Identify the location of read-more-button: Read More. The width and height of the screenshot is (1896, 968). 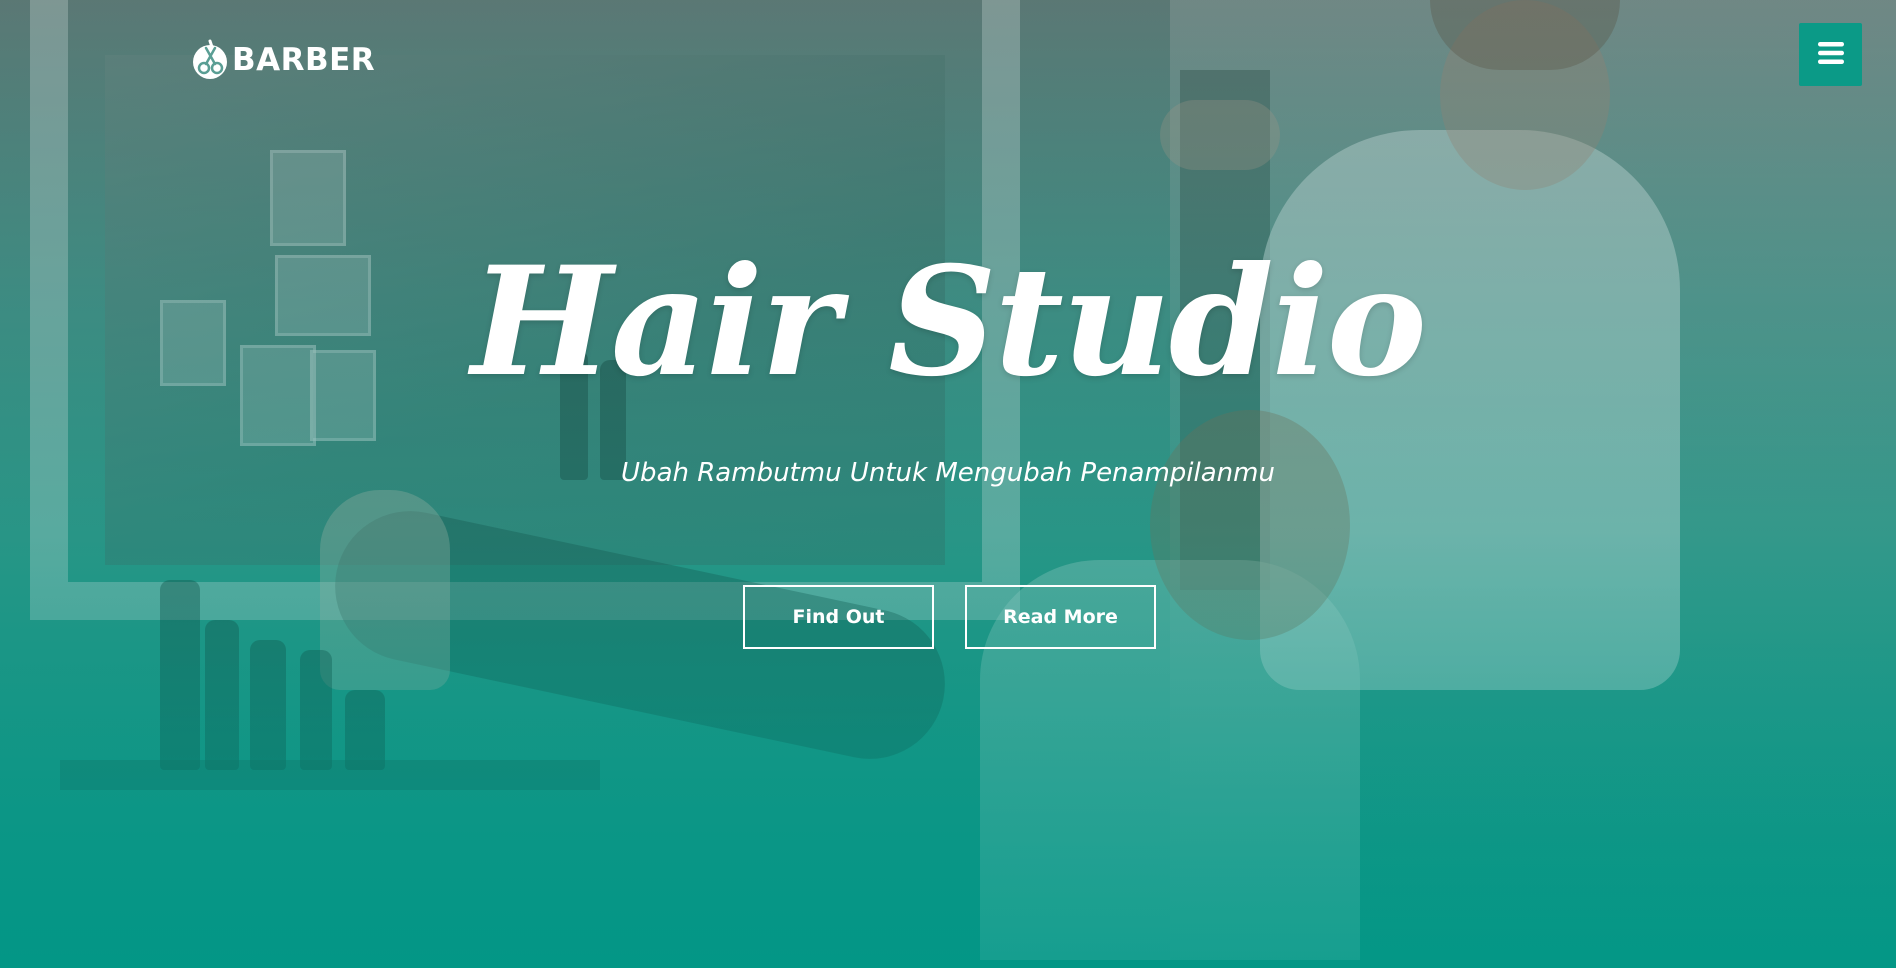
(1060, 617).